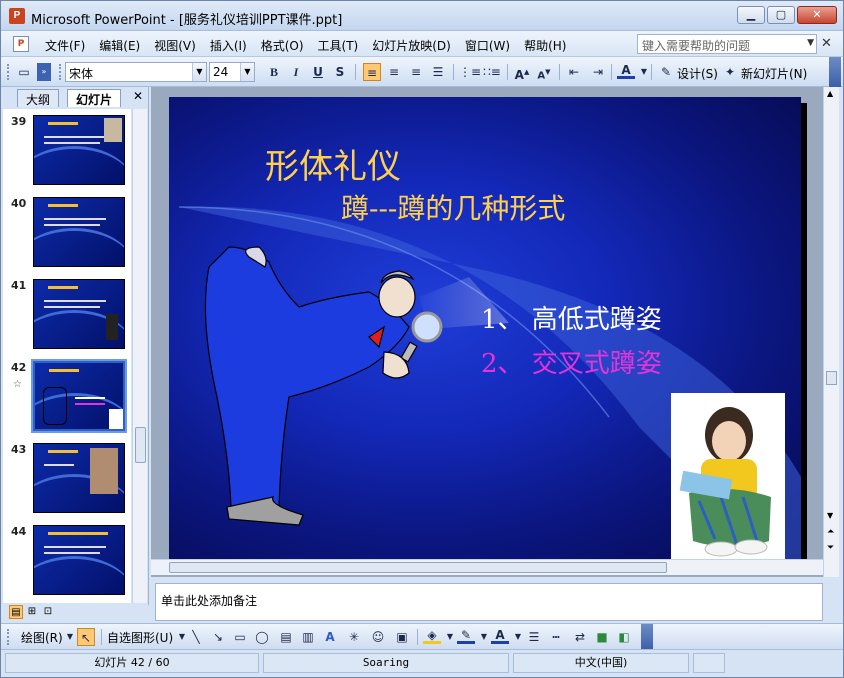  I want to click on next-slide-icon: ⏷, so click(830, 548).